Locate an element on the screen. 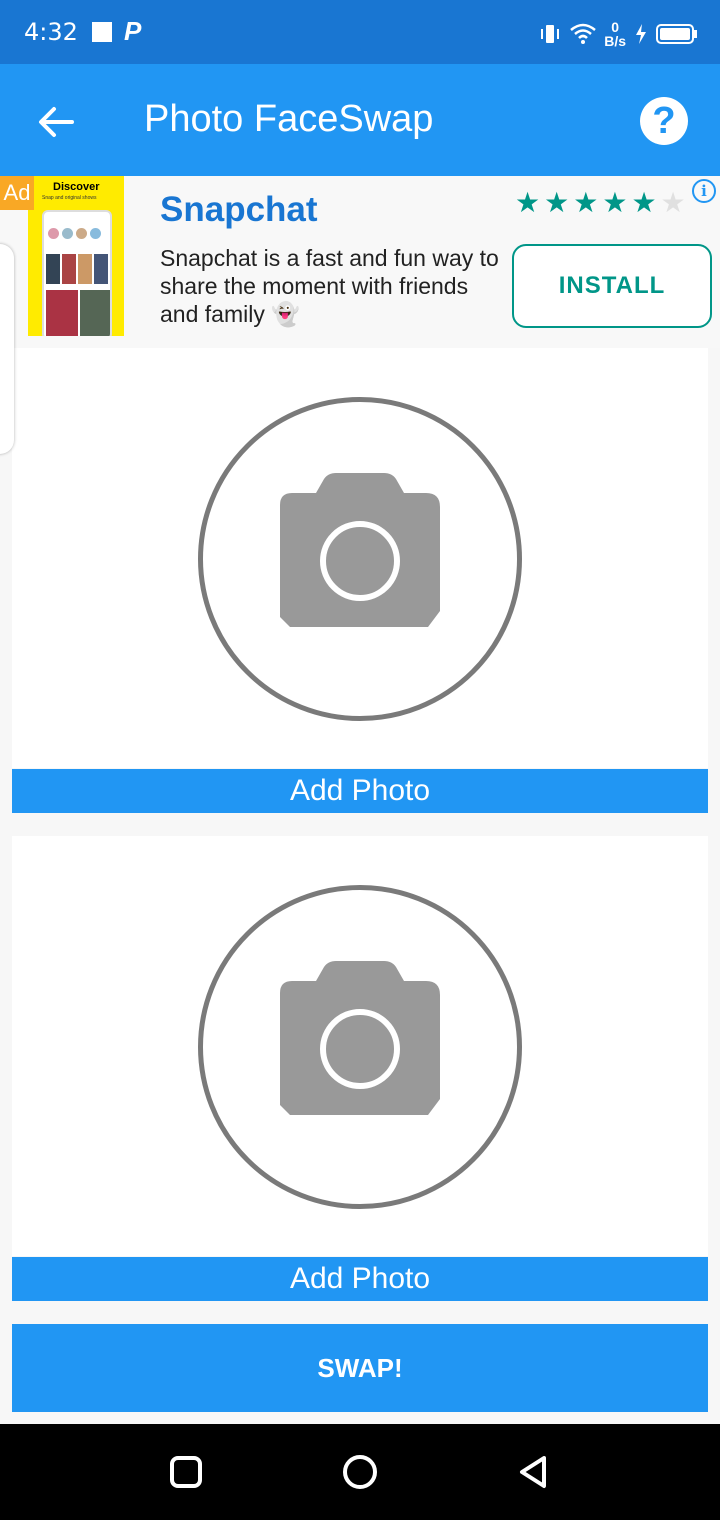  ad-rating: ★ ★ ★ ★ ★ ★ is located at coordinates (600, 203).